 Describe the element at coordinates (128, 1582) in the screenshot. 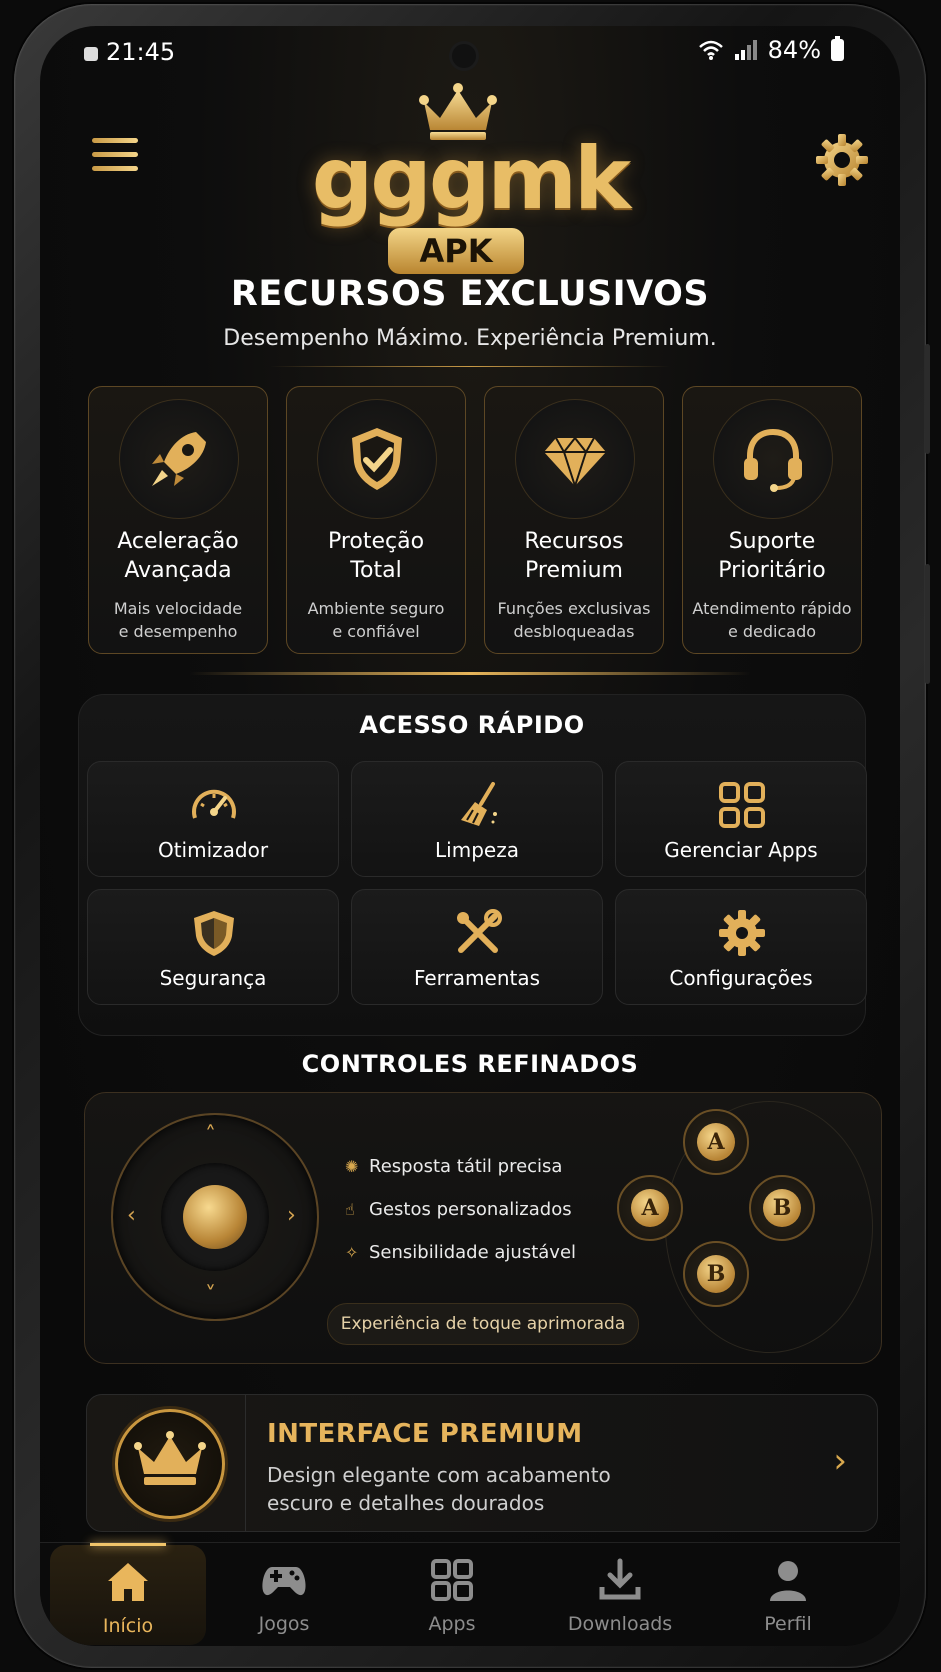

I see `home-icon` at that location.